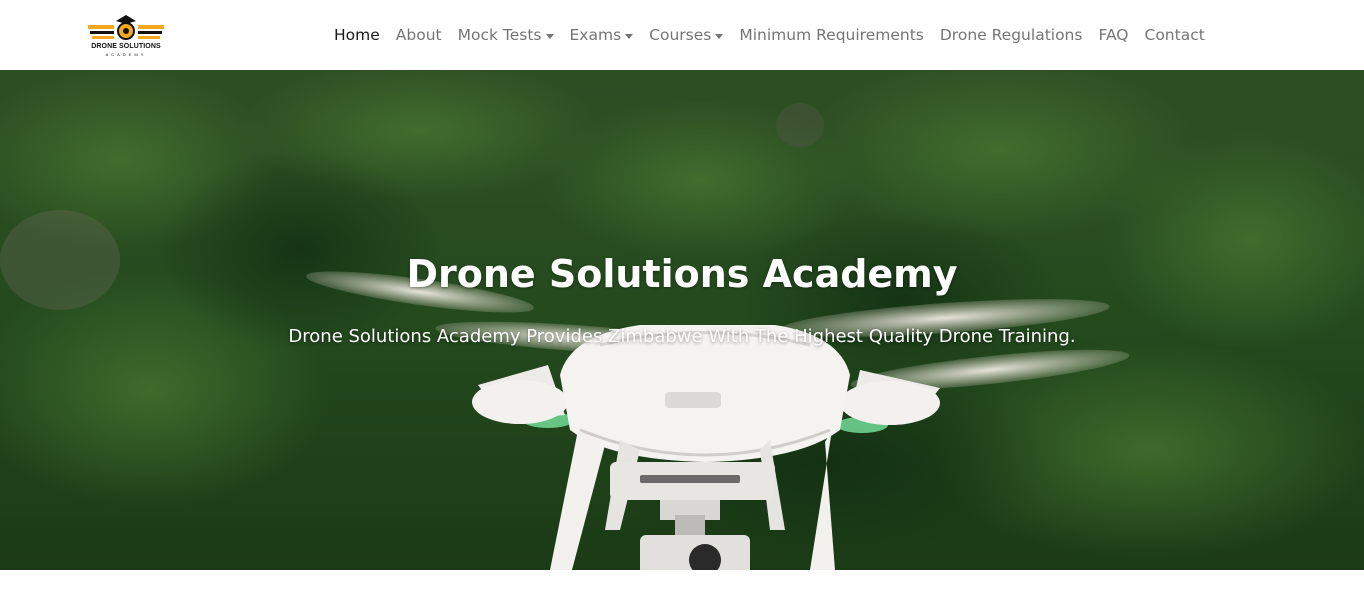  I want to click on nav-exams-label: Exams, so click(595, 35).